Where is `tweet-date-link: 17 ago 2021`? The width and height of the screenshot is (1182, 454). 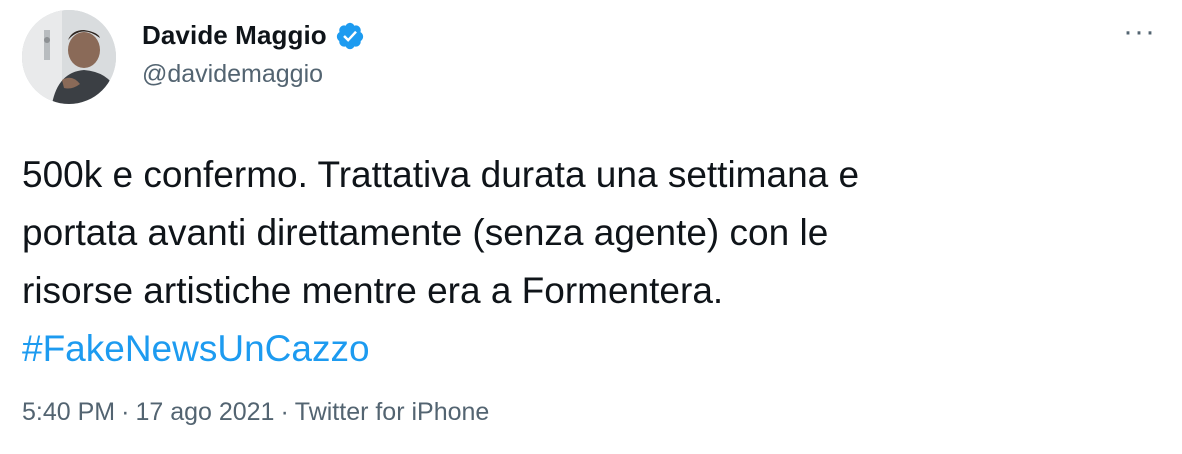 tweet-date-link: 17 ago 2021 is located at coordinates (204, 412).